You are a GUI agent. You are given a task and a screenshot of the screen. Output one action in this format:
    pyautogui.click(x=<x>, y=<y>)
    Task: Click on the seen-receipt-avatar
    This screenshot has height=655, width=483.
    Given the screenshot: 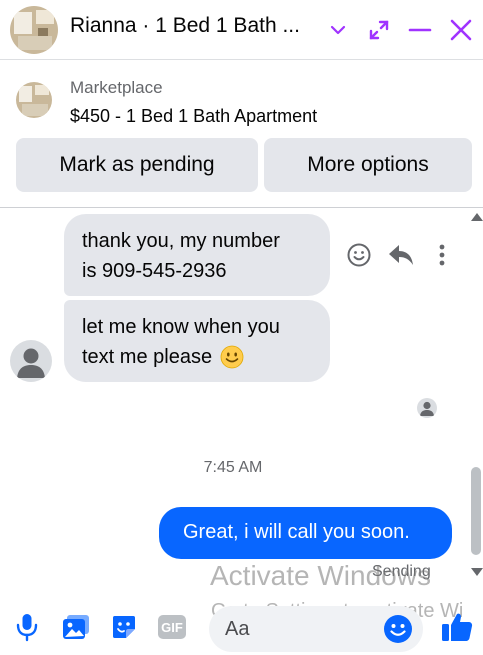 What is the action you would take?
    pyautogui.click(x=427, y=408)
    